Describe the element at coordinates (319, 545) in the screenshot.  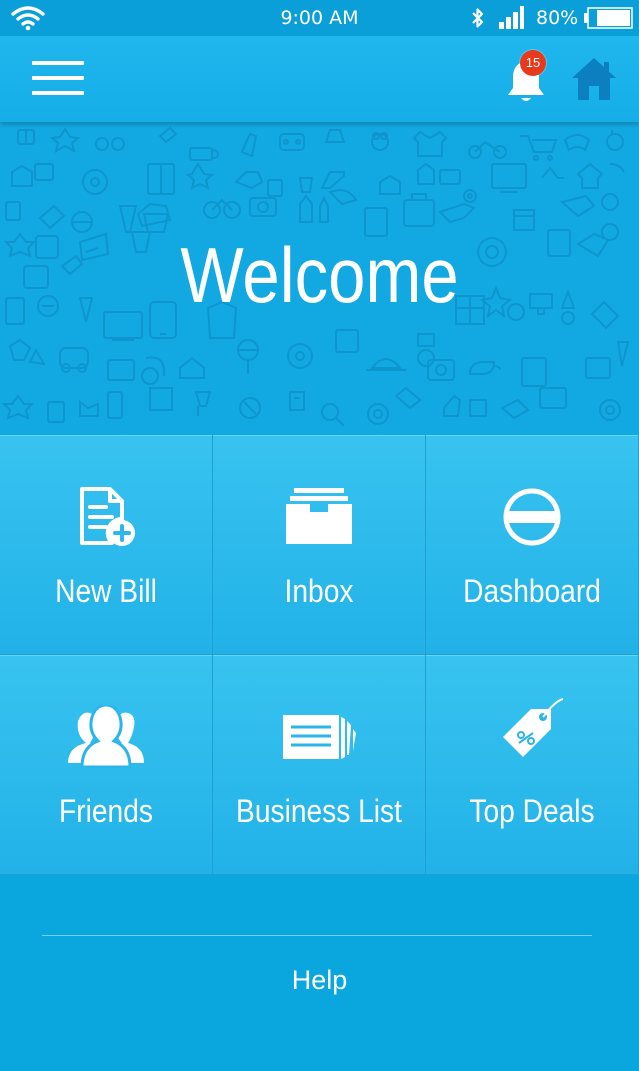
I see `tile-inbox: Inbox` at that location.